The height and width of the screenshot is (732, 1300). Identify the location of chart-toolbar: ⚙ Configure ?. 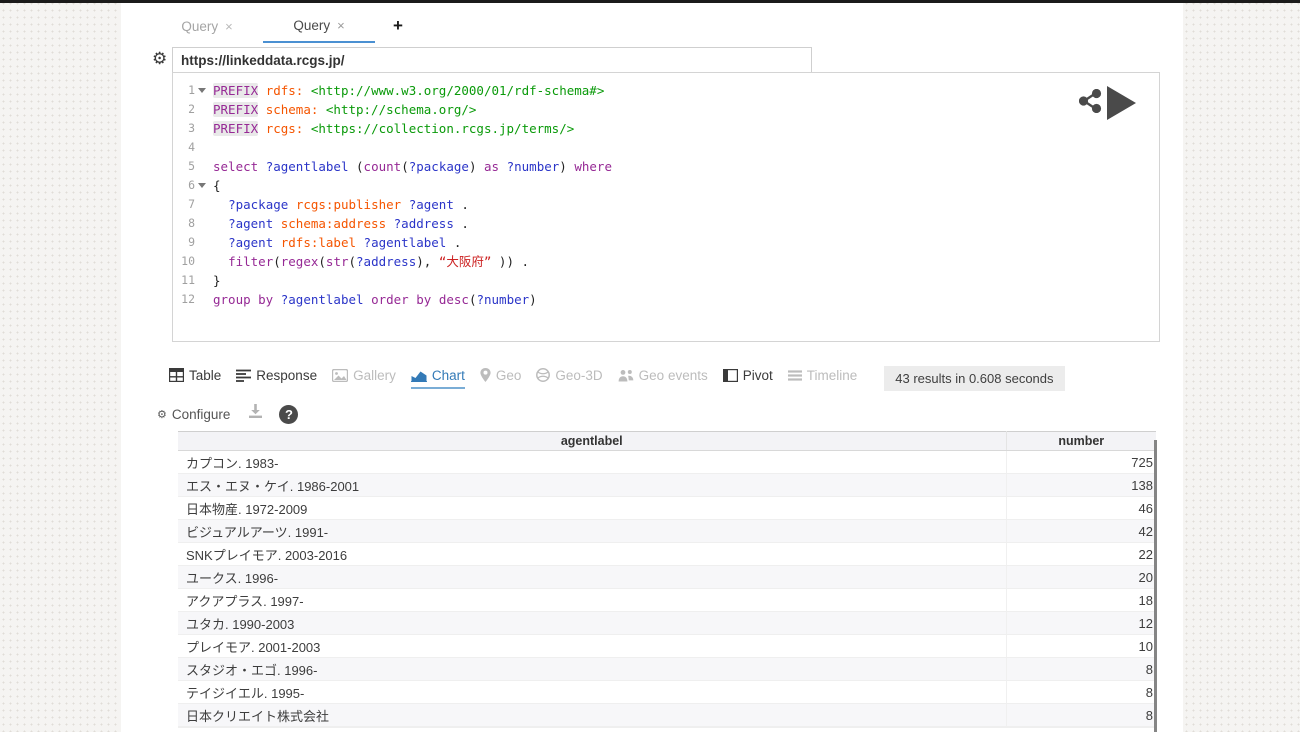
(228, 414).